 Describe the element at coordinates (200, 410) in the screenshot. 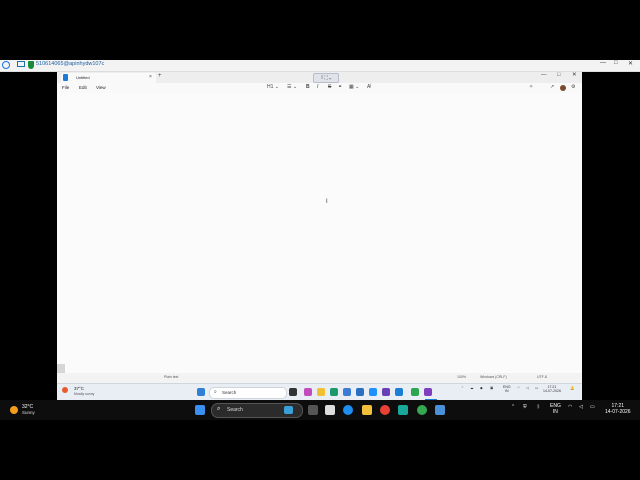

I see `start-icon` at that location.